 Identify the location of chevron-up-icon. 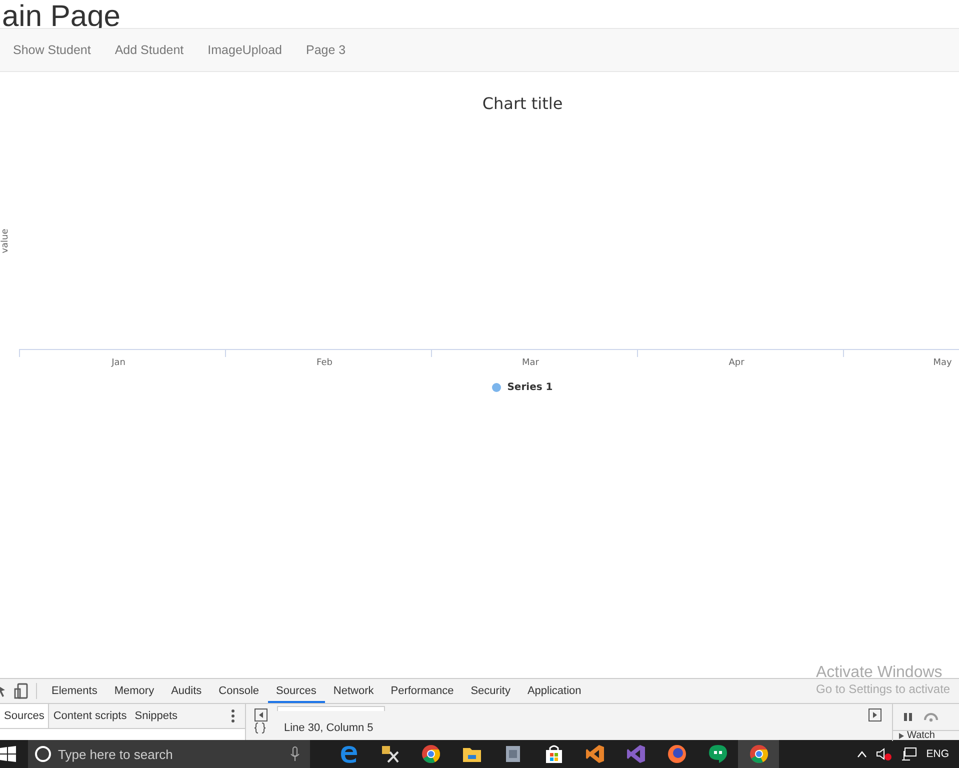
(862, 754).